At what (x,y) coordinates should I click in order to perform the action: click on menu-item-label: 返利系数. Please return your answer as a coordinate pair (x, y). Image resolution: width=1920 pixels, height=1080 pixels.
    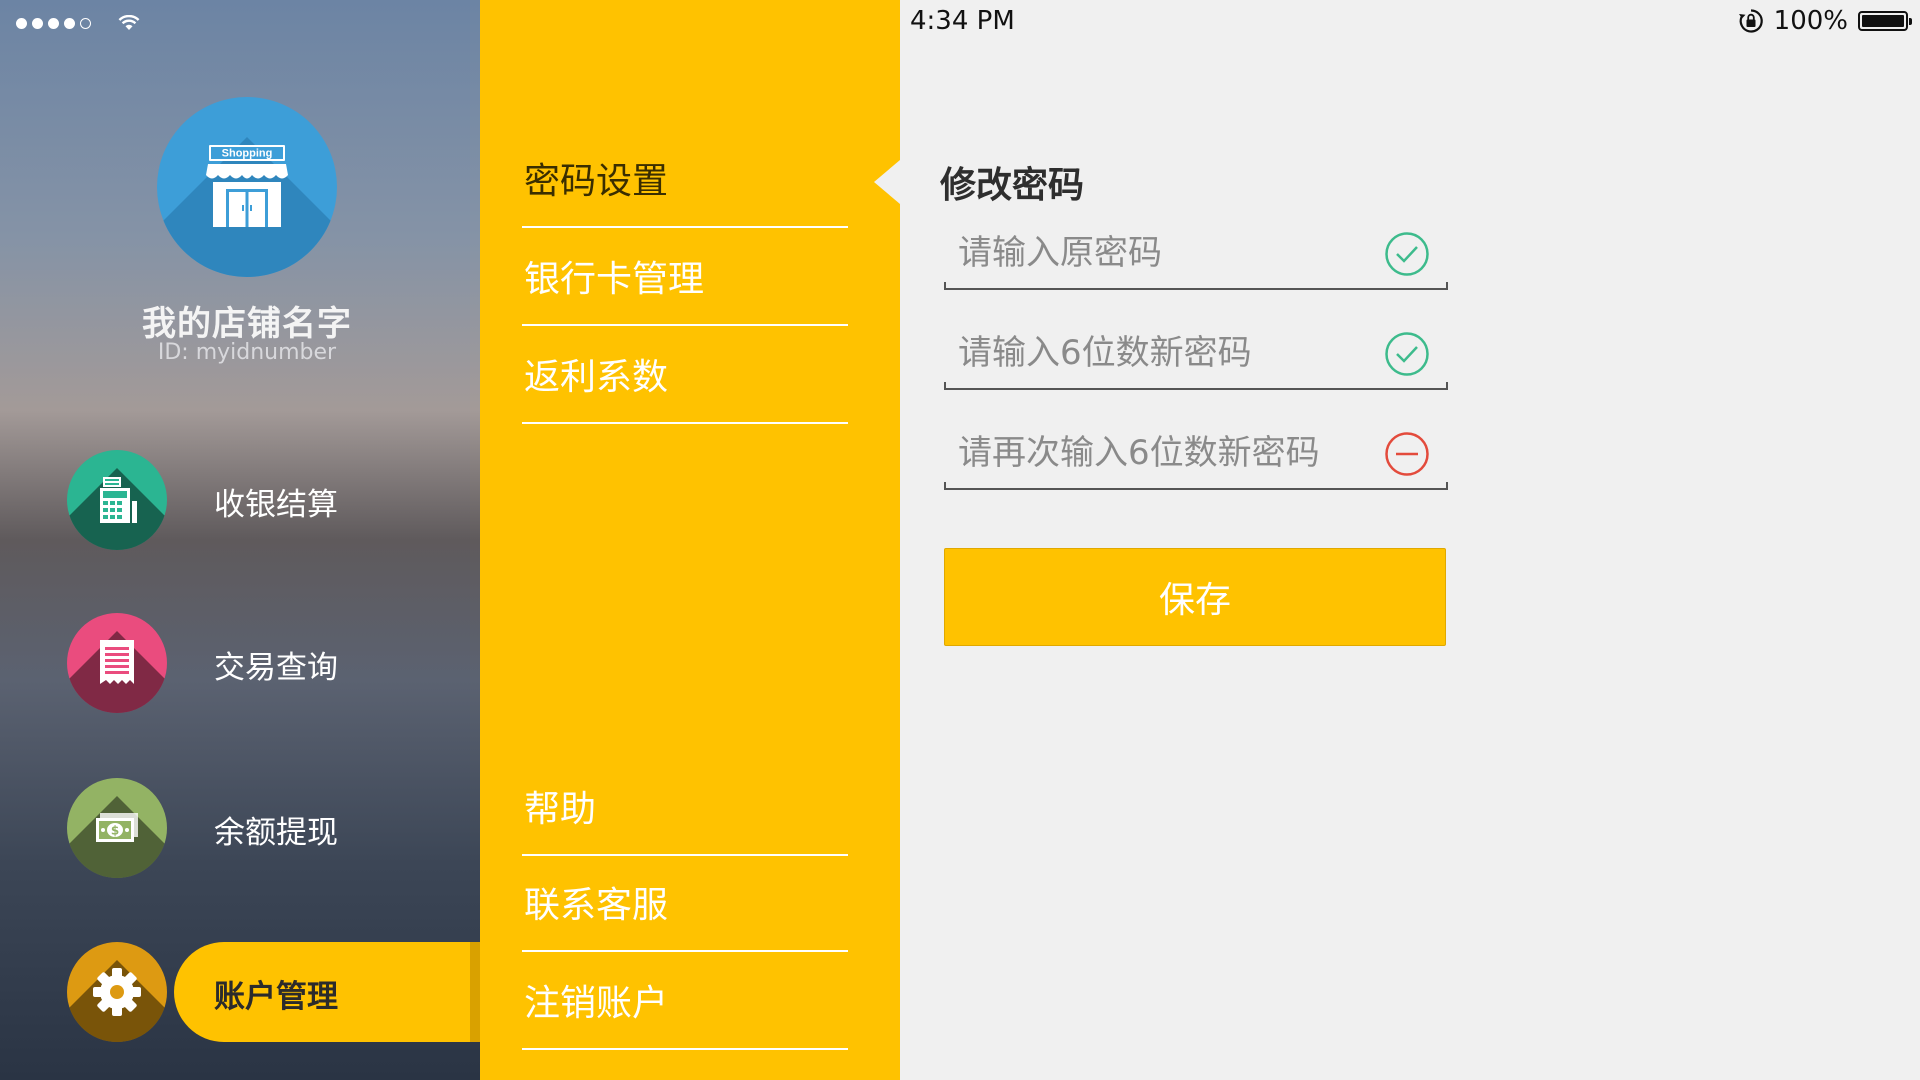
    Looking at the image, I should click on (596, 377).